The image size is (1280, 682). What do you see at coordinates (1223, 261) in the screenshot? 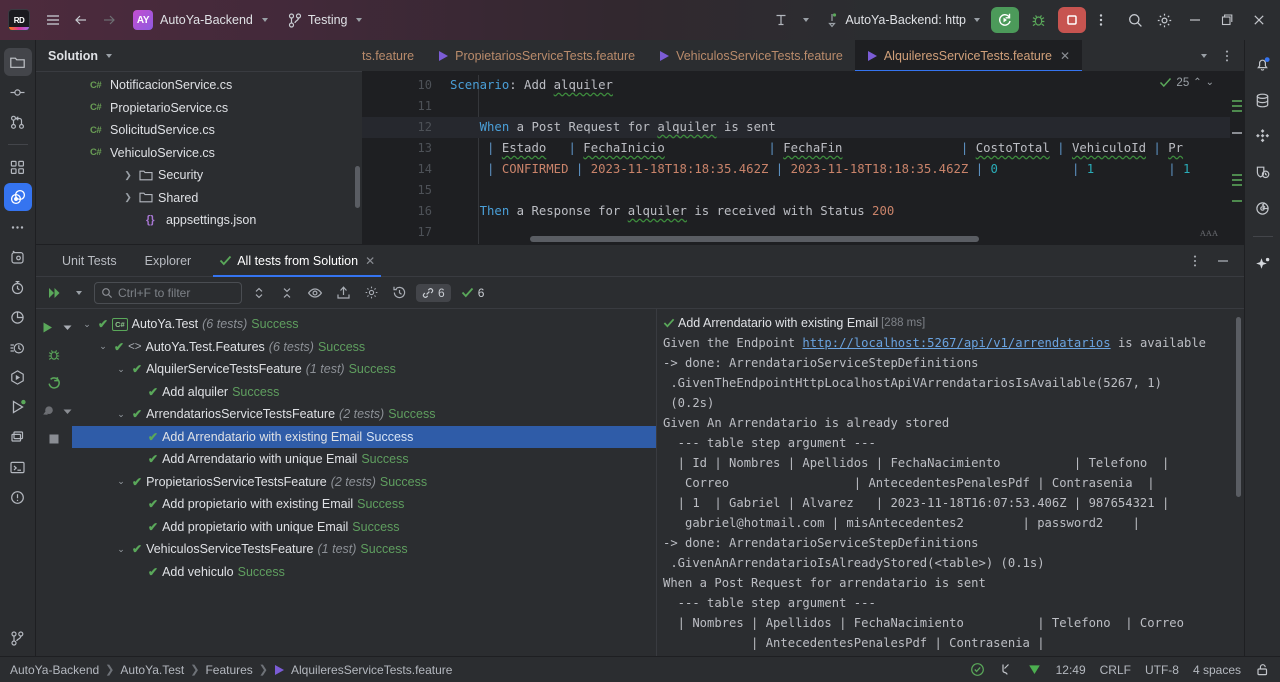
I see `hide-panel-button` at bounding box center [1223, 261].